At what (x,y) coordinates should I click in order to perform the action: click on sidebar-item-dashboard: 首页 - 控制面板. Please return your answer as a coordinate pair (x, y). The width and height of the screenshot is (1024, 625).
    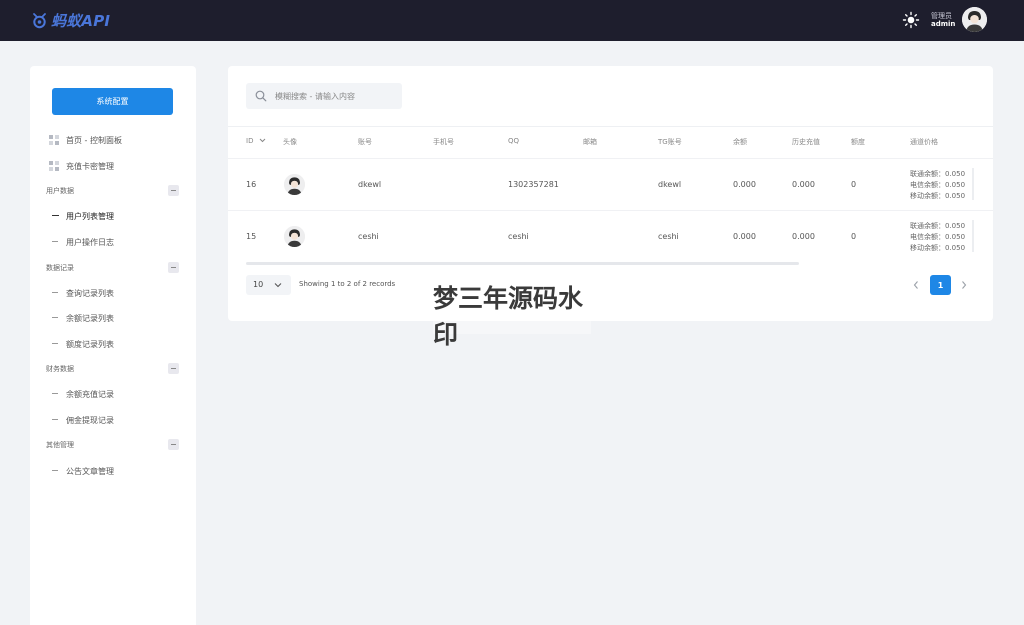
    Looking at the image, I should click on (113, 140).